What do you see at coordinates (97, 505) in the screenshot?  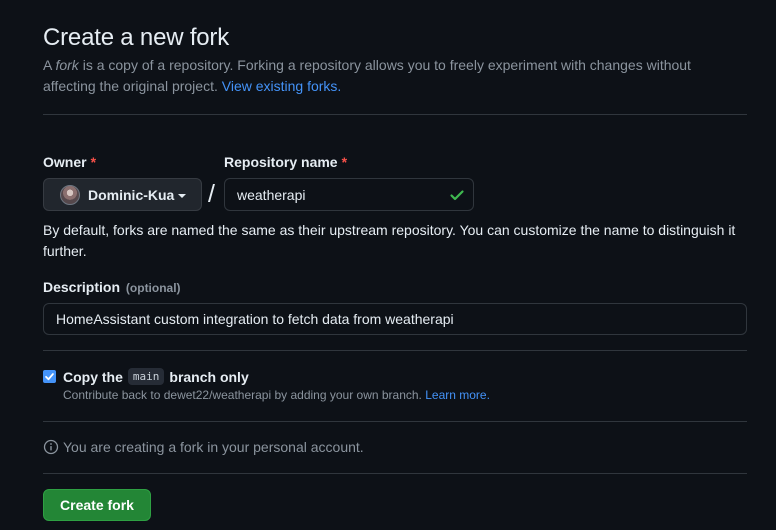 I see `create-fork-button: Create fork` at bounding box center [97, 505].